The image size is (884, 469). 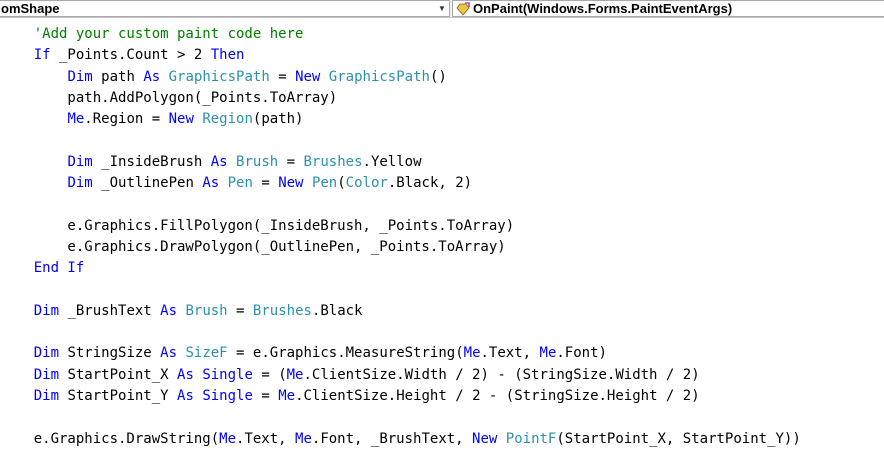 What do you see at coordinates (345, 353) in the screenshot?
I see `code-text: = e.Graphics.MeasureString(` at bounding box center [345, 353].